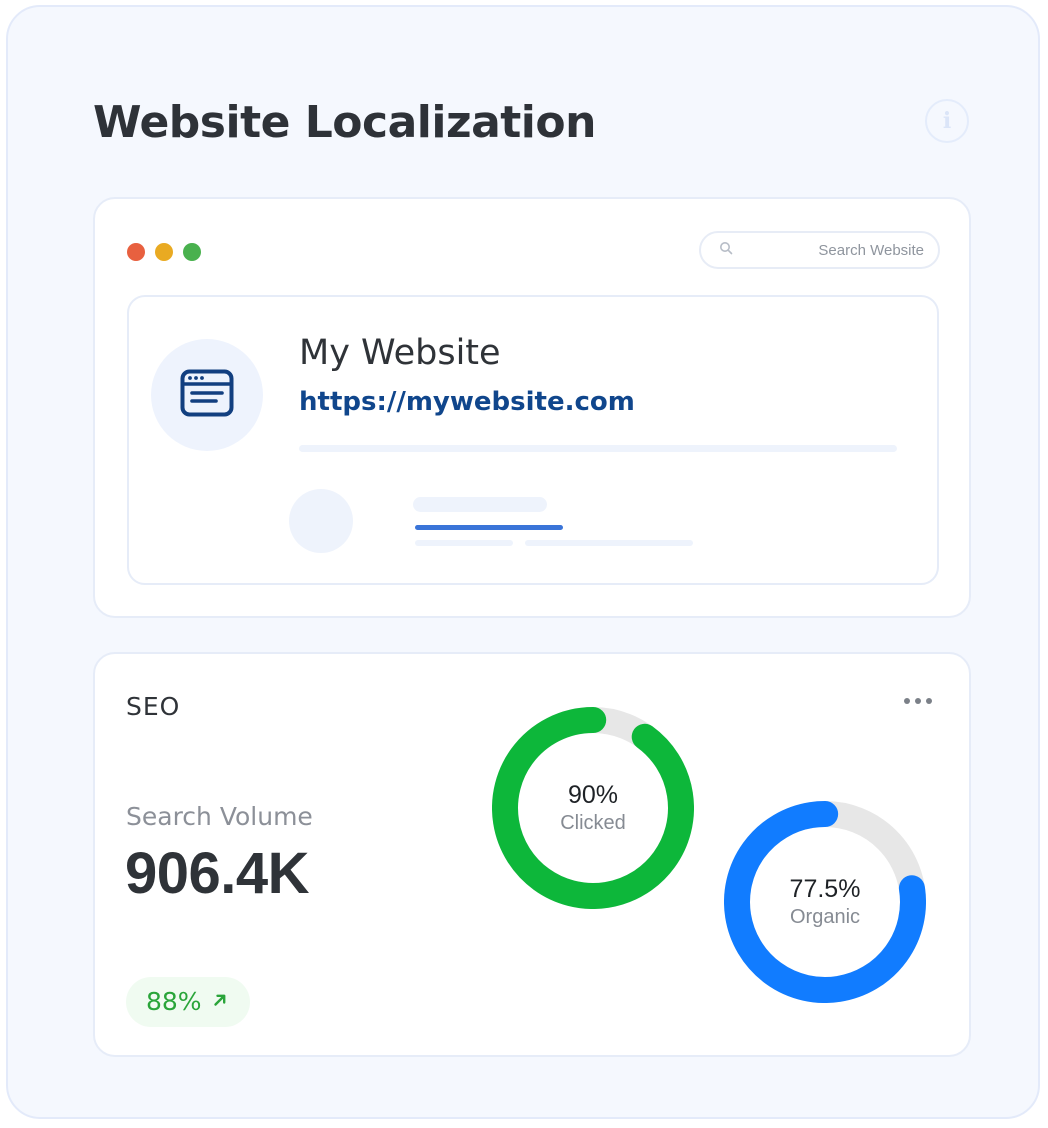  Describe the element at coordinates (192, 252) in the screenshot. I see `window-maximize-dot` at that location.